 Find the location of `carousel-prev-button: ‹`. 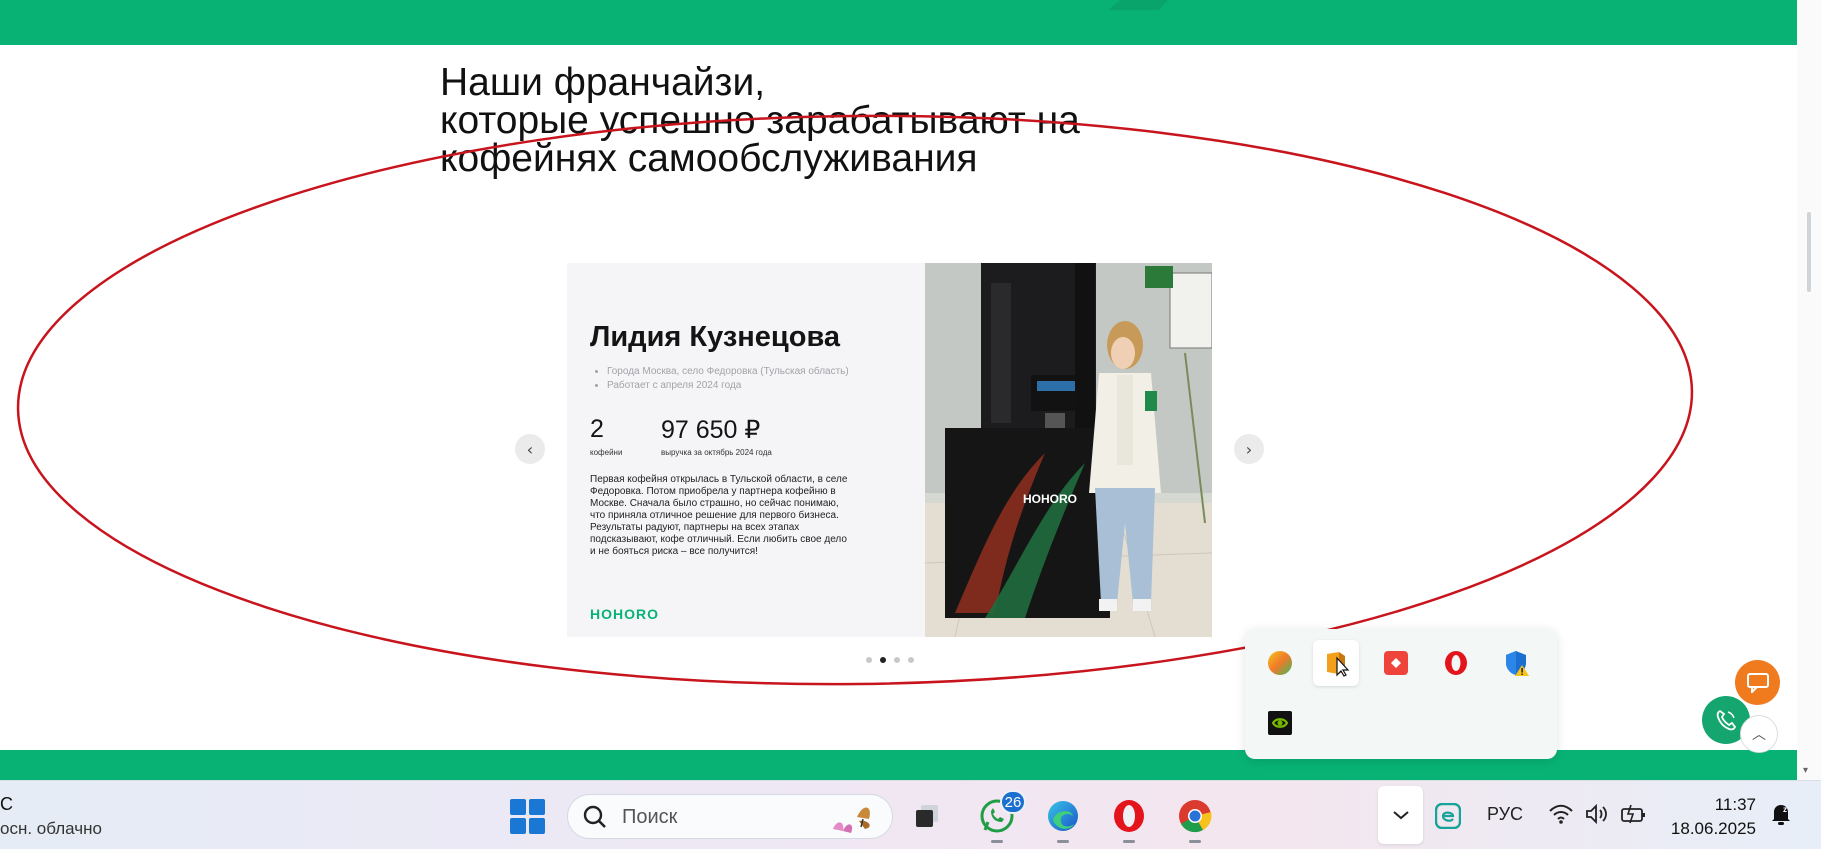

carousel-prev-button: ‹ is located at coordinates (530, 449).